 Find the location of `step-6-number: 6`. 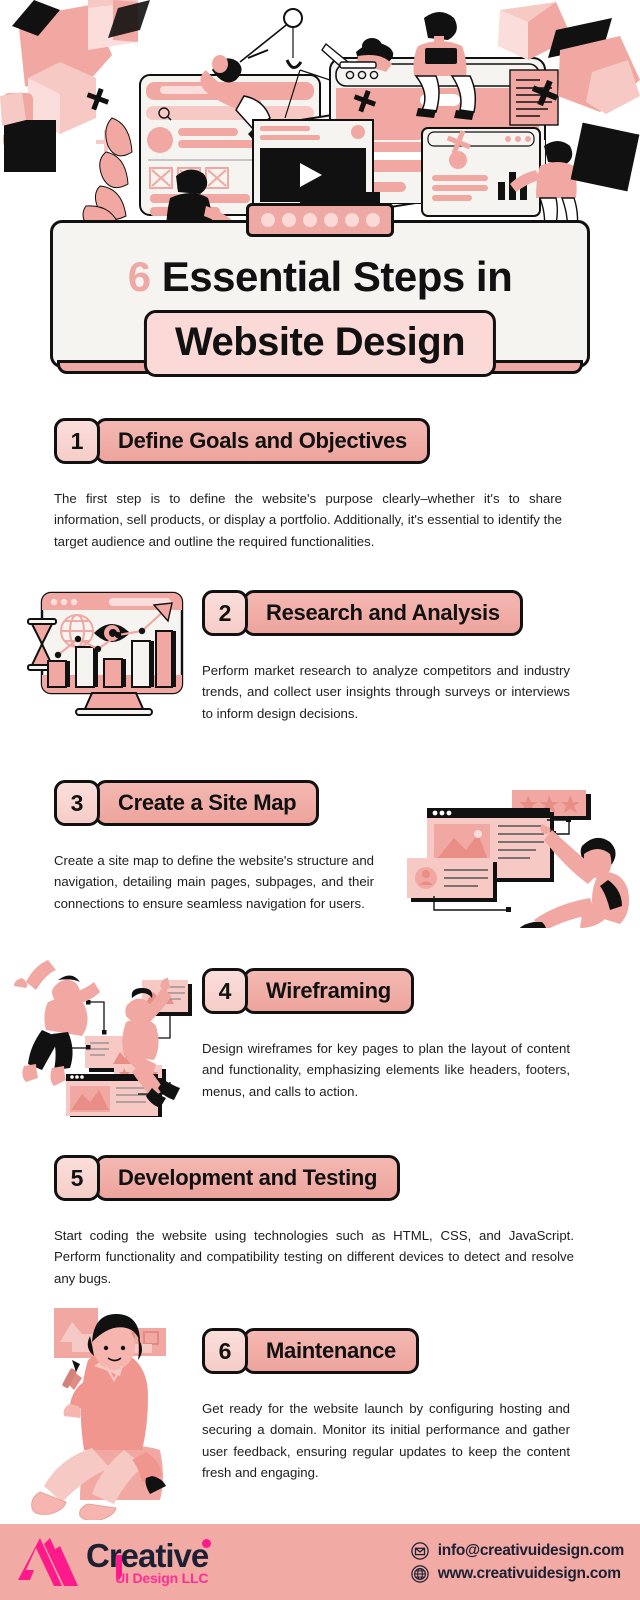

step-6-number: 6 is located at coordinates (225, 1351).